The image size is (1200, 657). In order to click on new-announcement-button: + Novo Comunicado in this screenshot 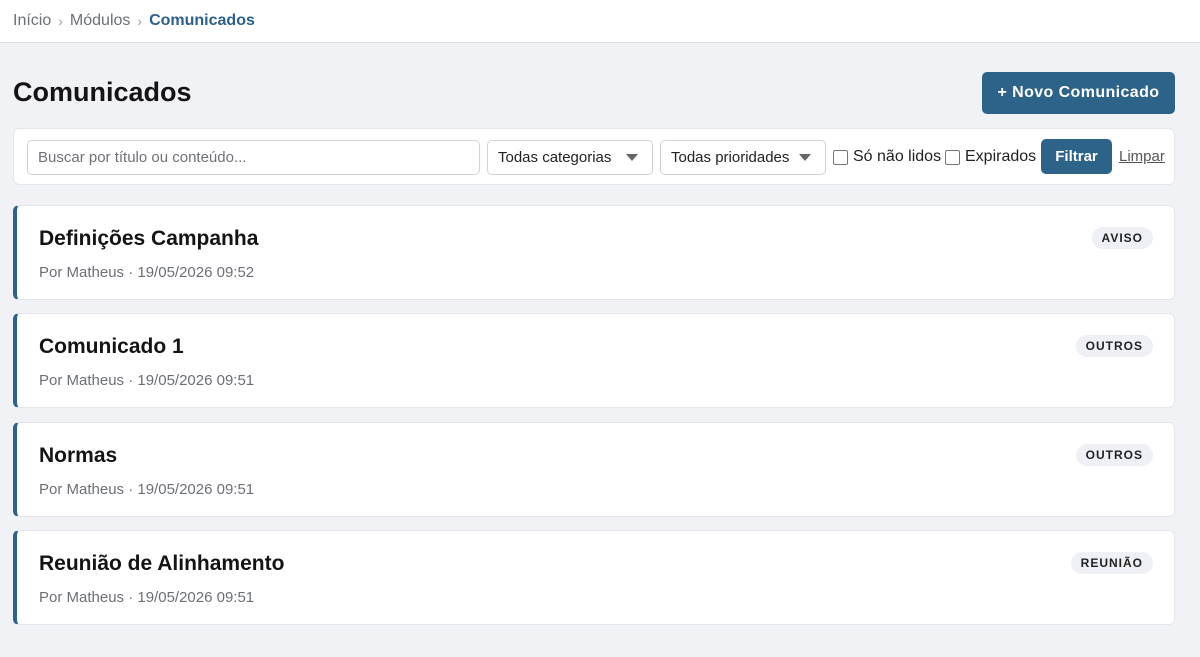, I will do `click(1078, 93)`.